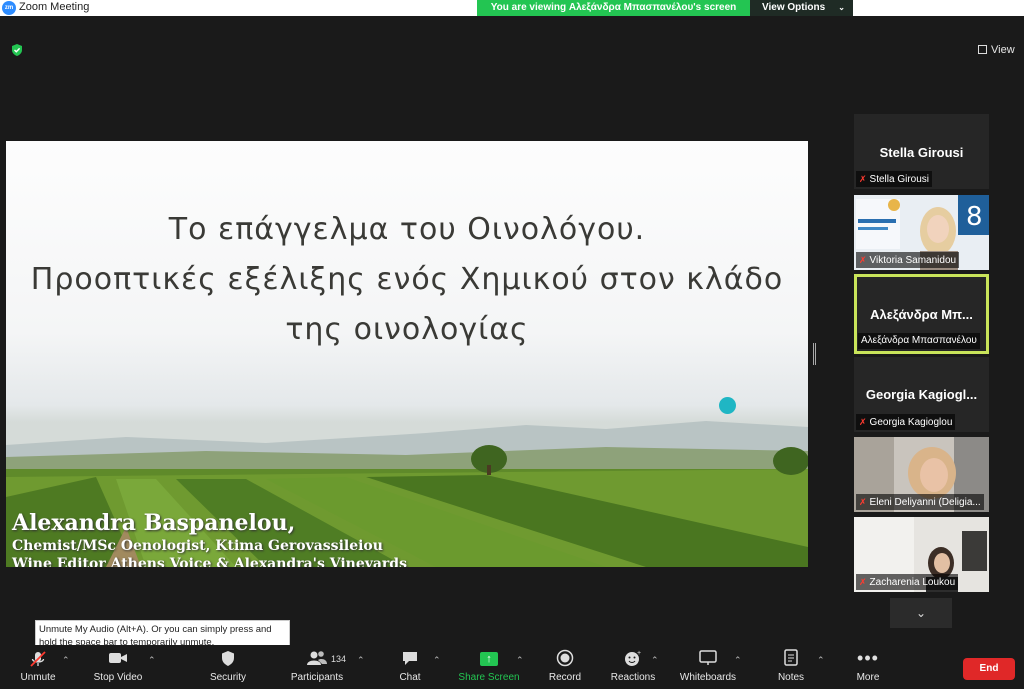  Describe the element at coordinates (317, 677) in the screenshot. I see `participants-label: Participants` at that location.